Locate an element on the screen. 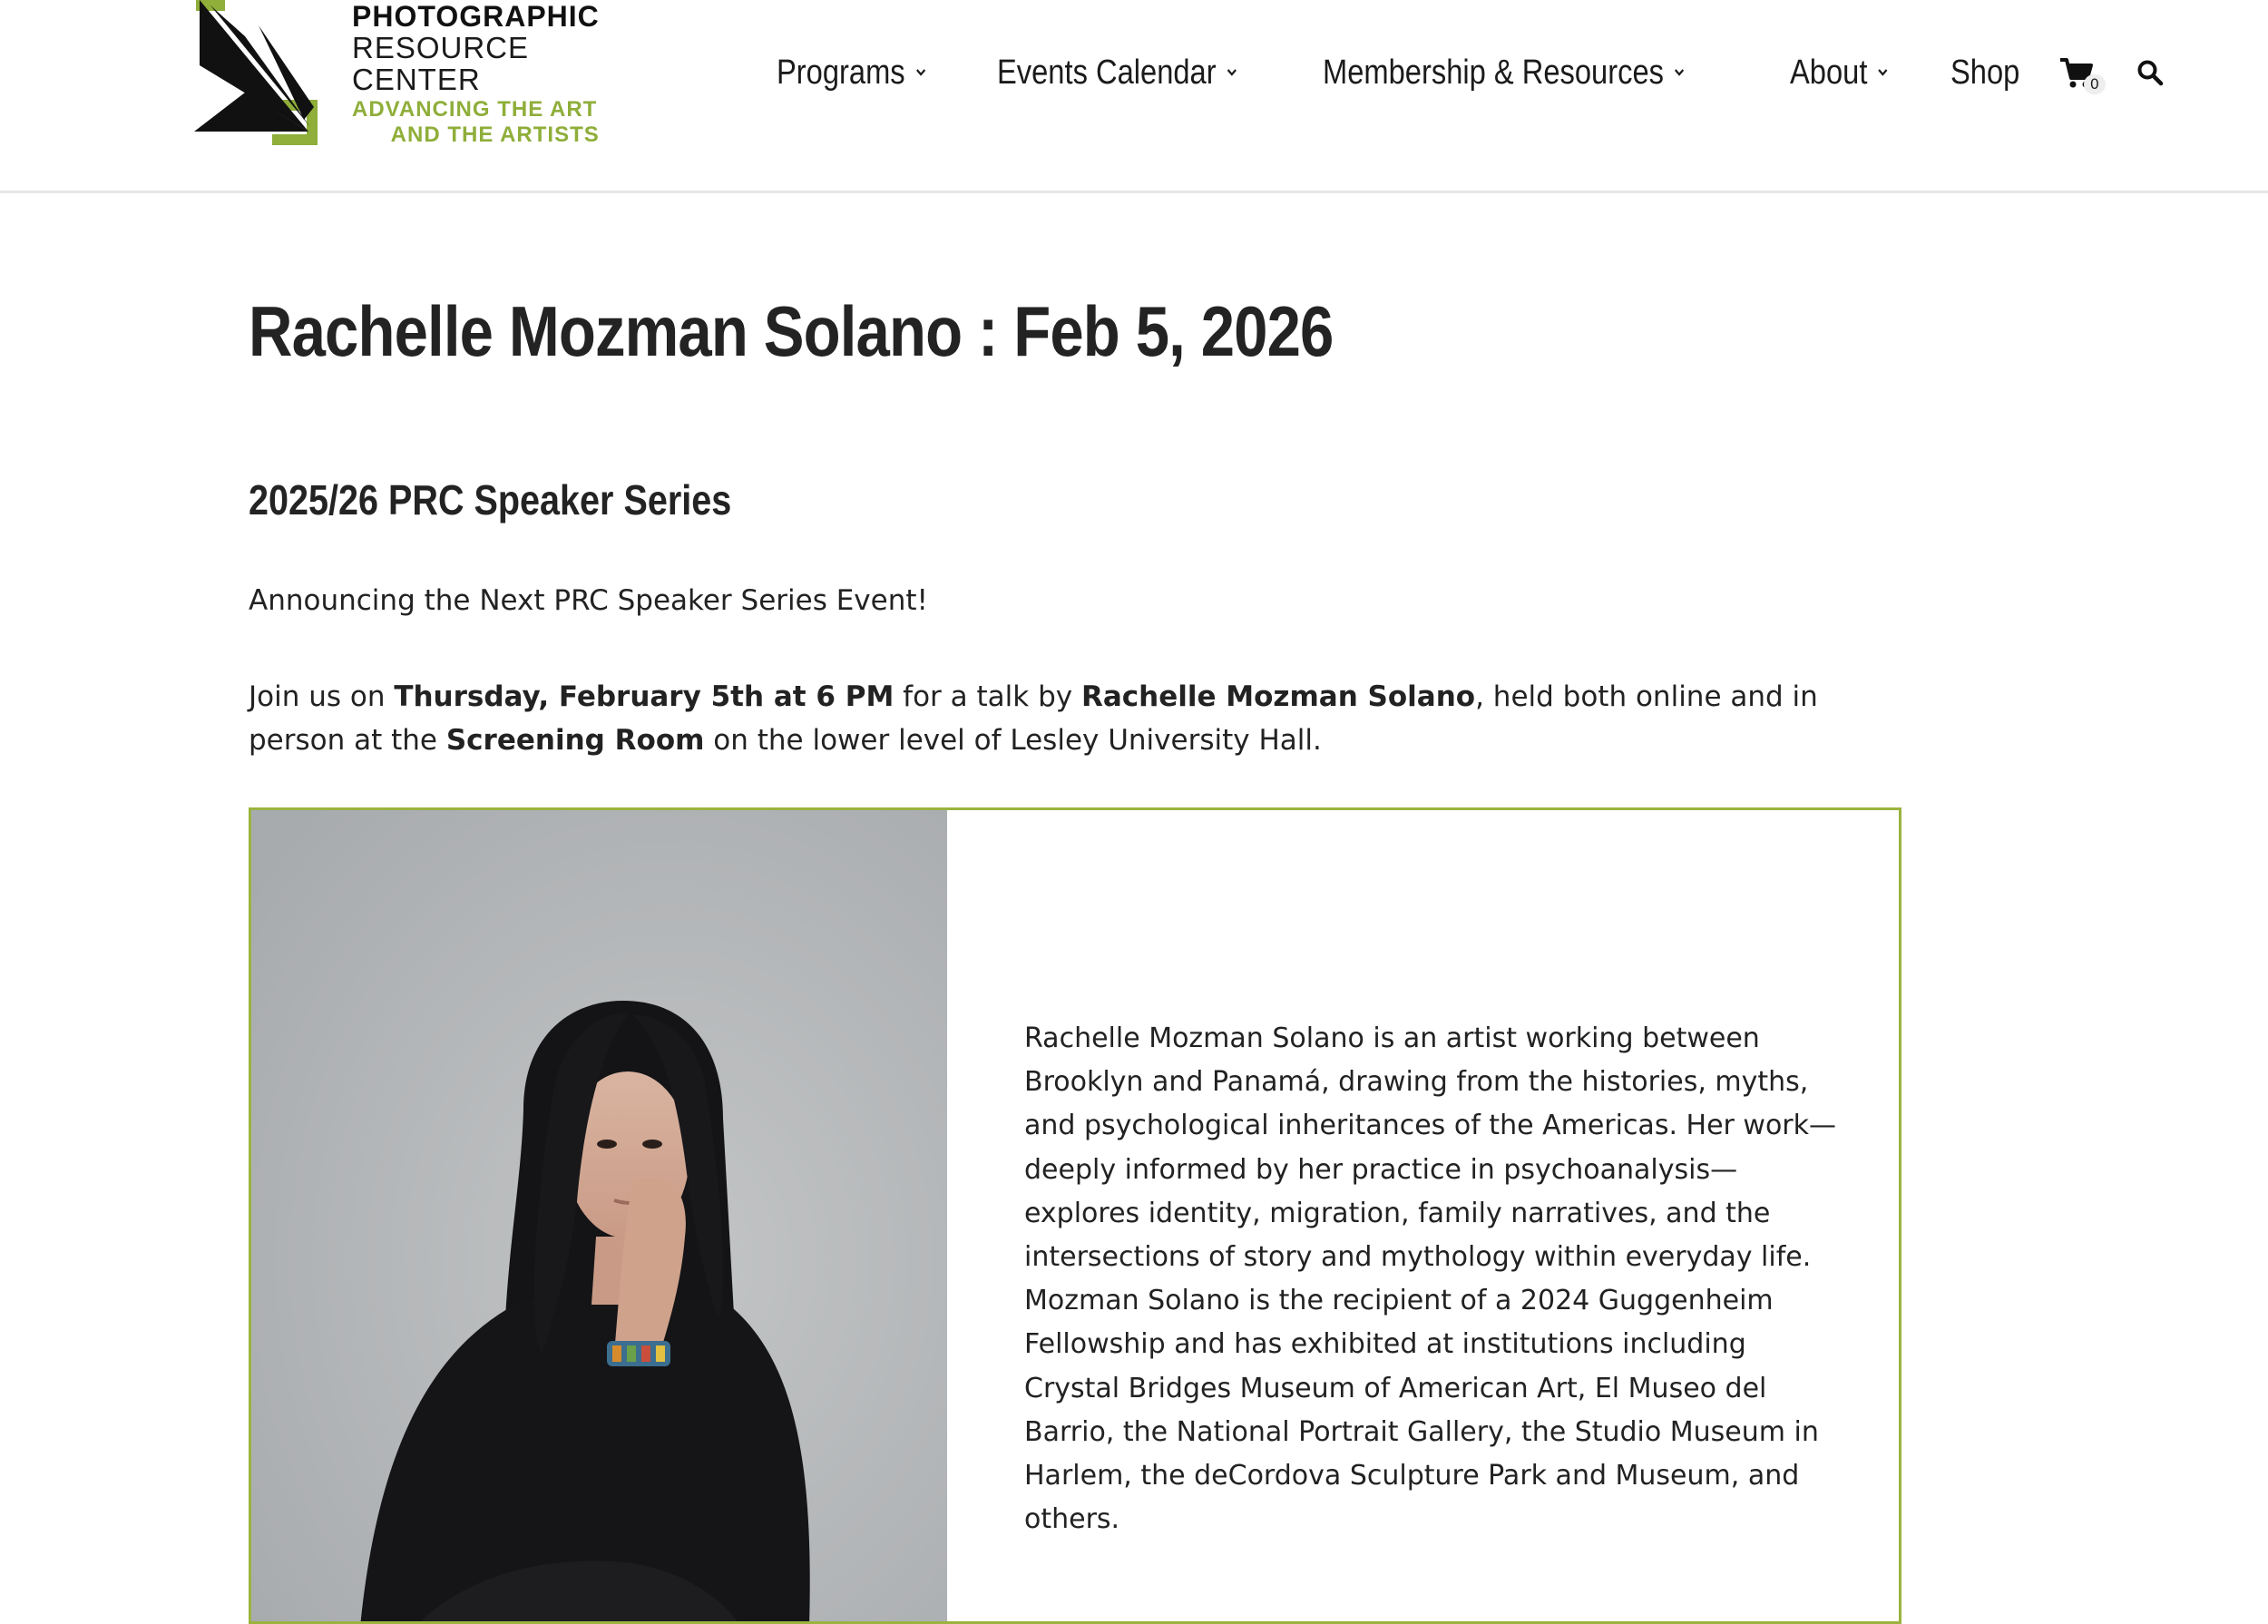 This screenshot has width=2268, height=1624. nav-shop: Shop is located at coordinates (1984, 73).